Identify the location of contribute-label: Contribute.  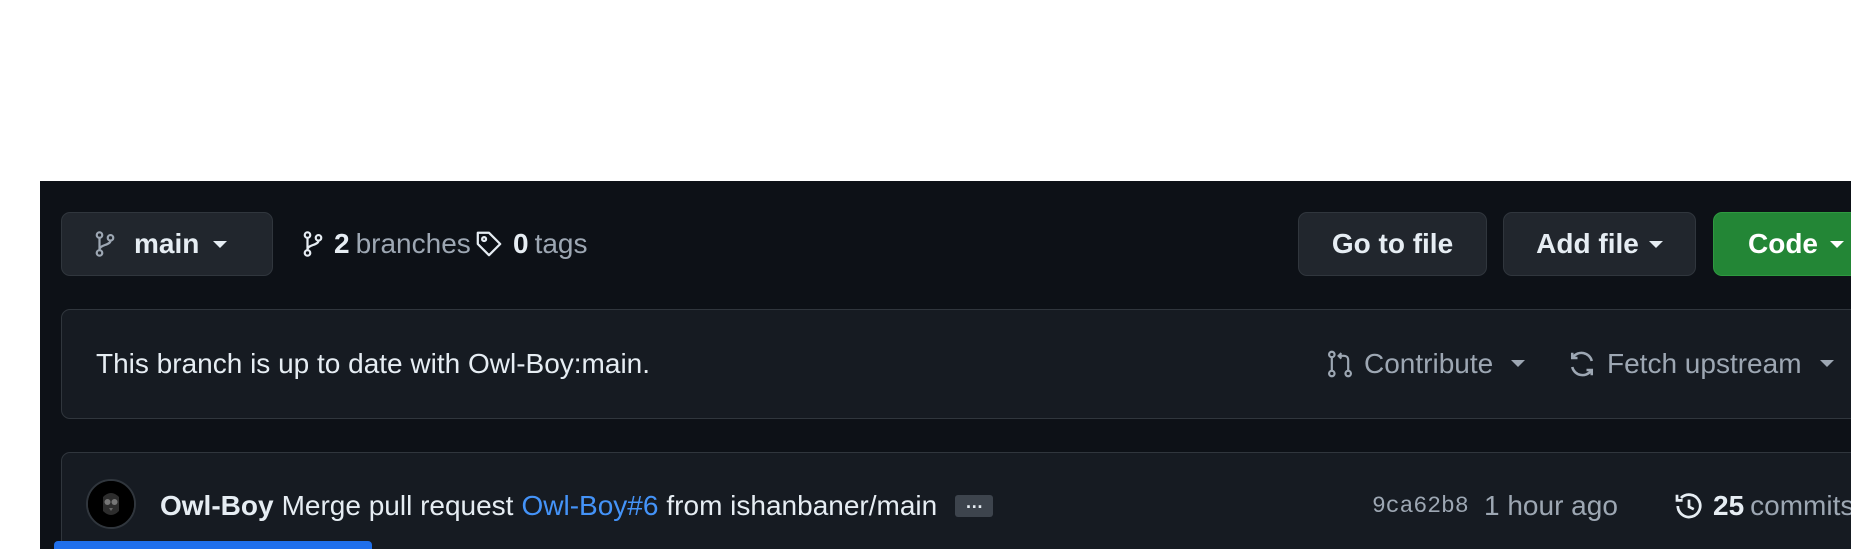
(1429, 363).